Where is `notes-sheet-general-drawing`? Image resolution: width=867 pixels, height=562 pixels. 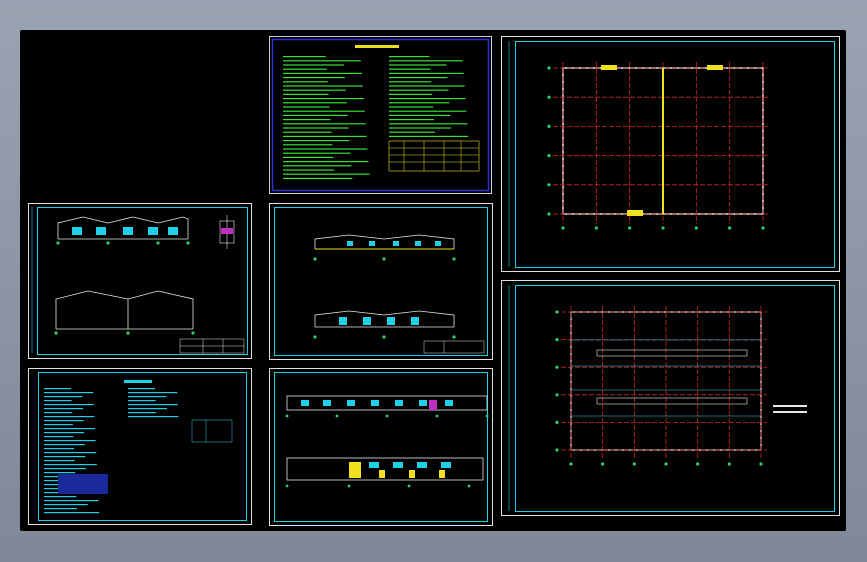
notes-sheet-general-drawing is located at coordinates (140, 446).